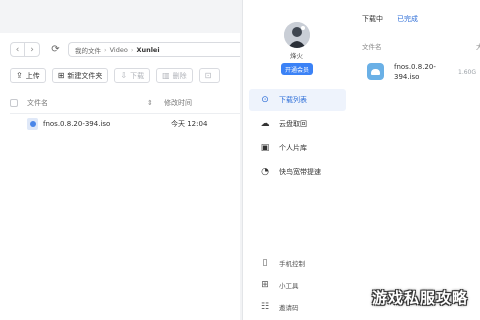  I want to click on sidebar-item-invite: ☷ 邀请码, so click(297, 307).